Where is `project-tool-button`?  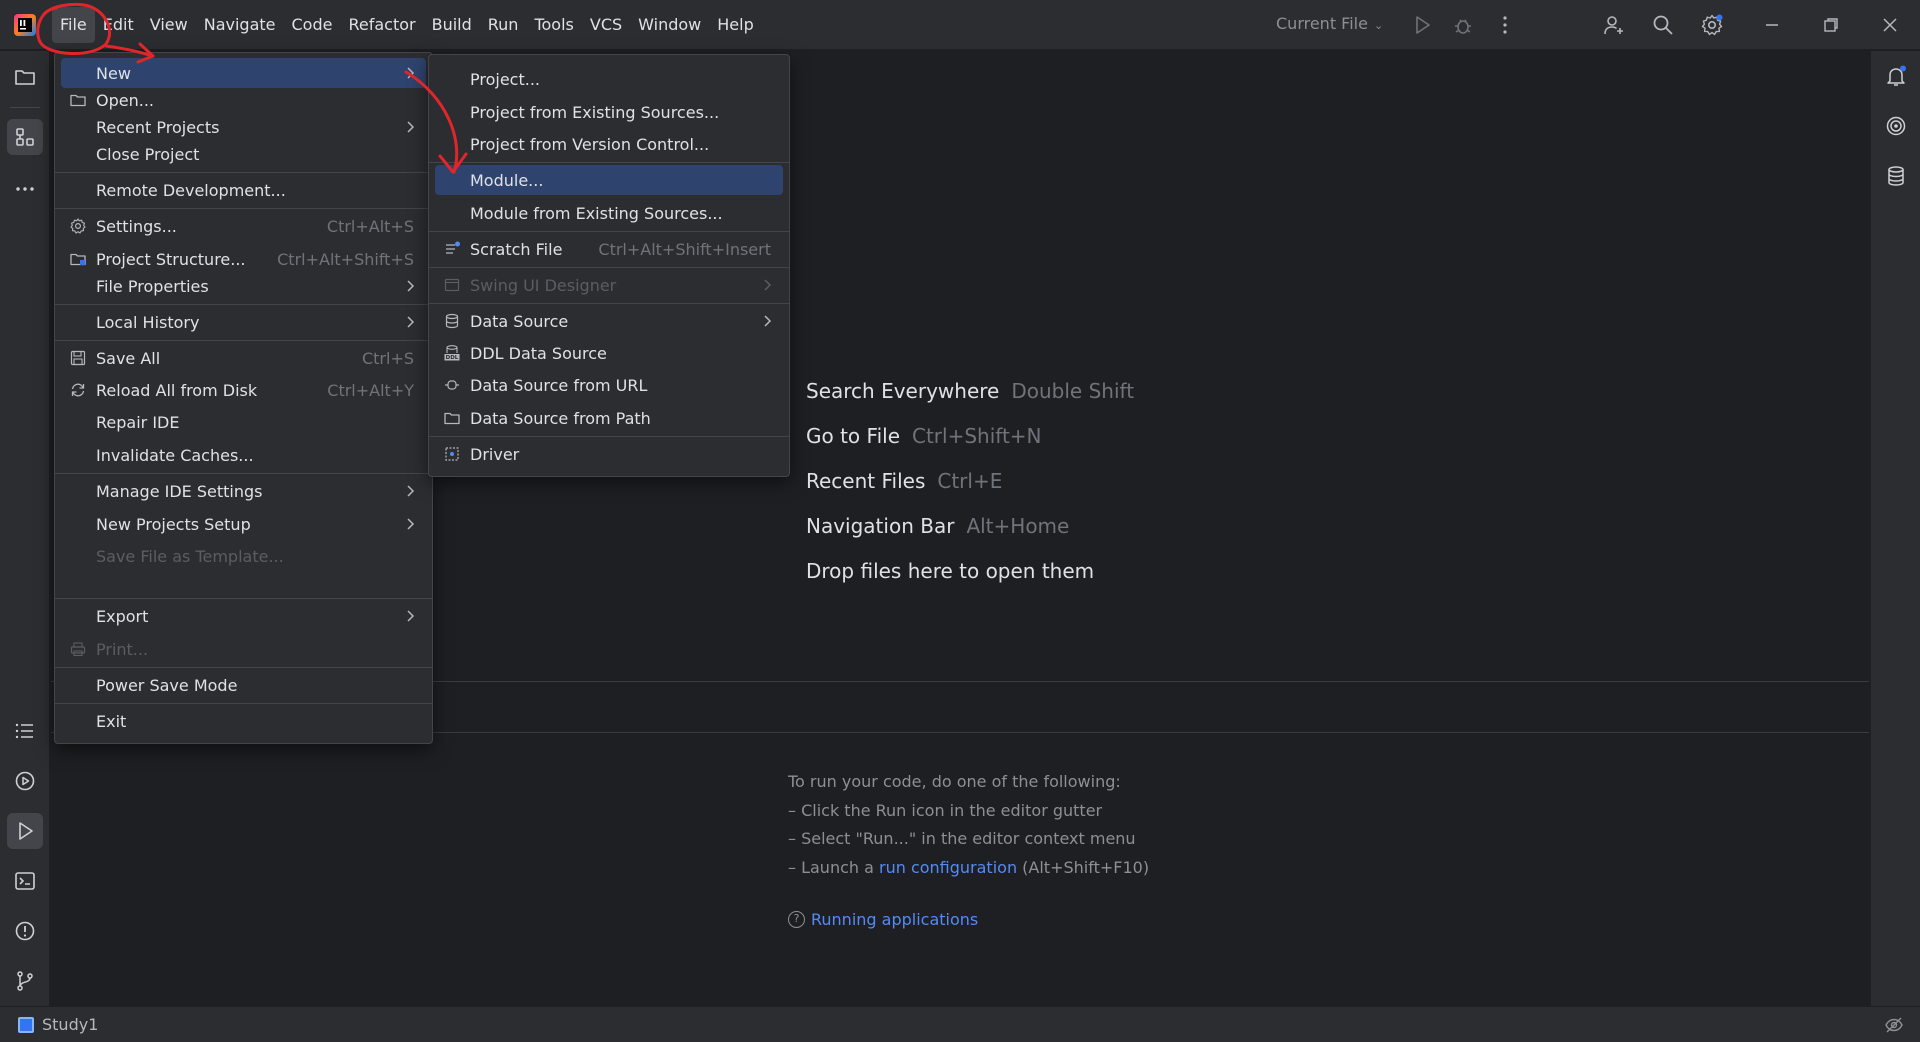 project-tool-button is located at coordinates (25, 77).